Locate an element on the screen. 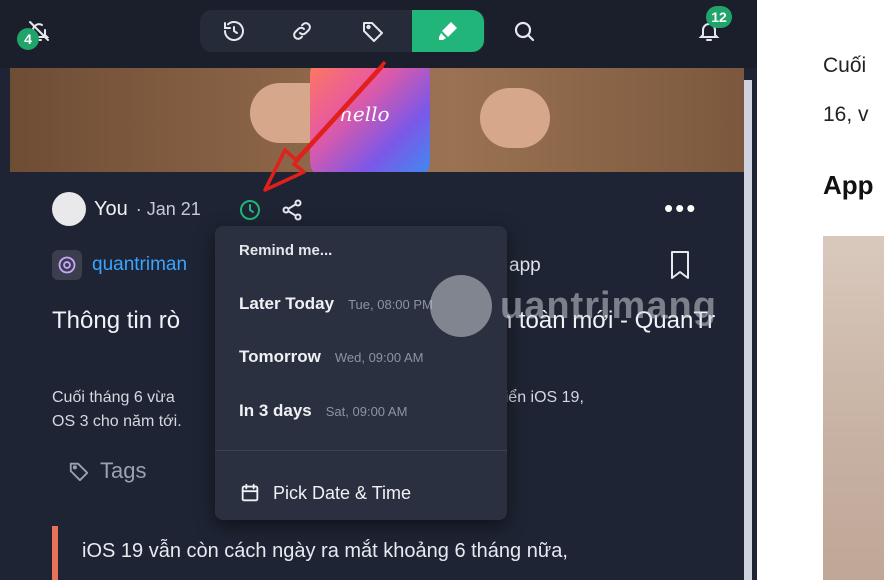 This screenshot has width=884, height=580. source-name: quantriman is located at coordinates (139, 265).